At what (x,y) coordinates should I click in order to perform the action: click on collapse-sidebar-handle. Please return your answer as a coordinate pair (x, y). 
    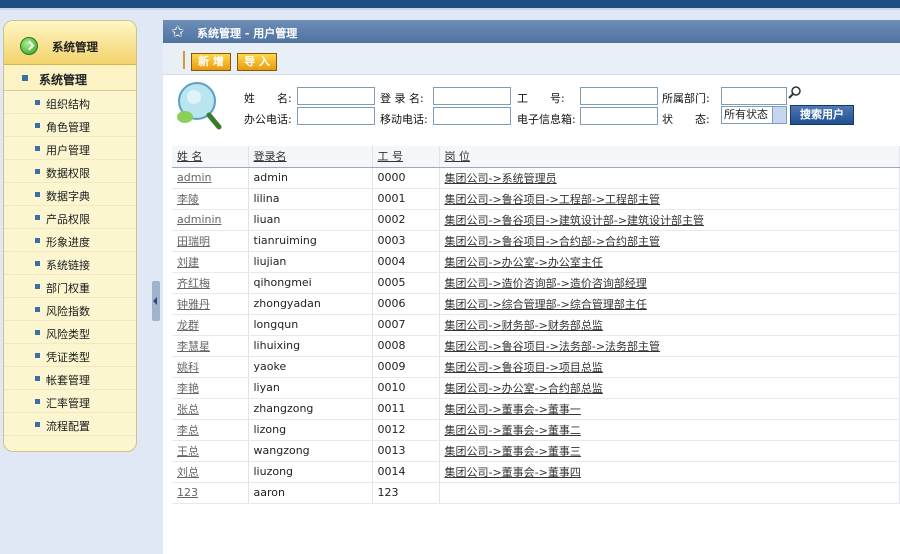
    Looking at the image, I should click on (156, 301).